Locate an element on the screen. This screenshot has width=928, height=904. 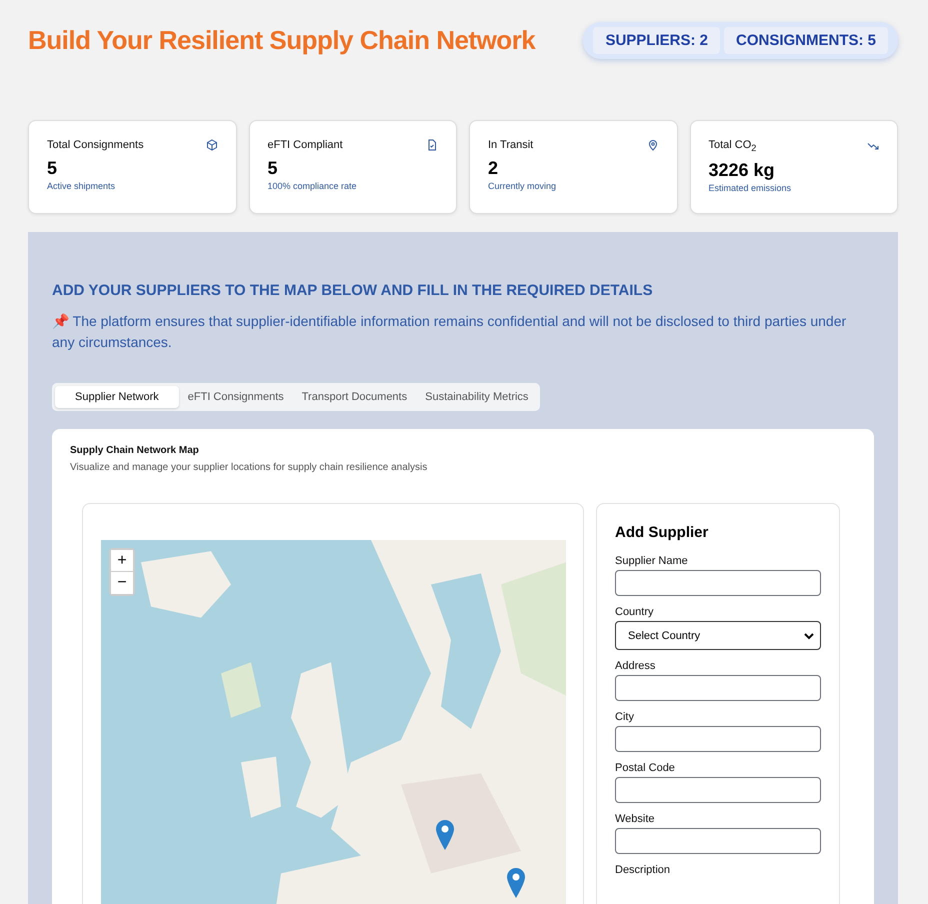
field-label: Website is located at coordinates (635, 819).